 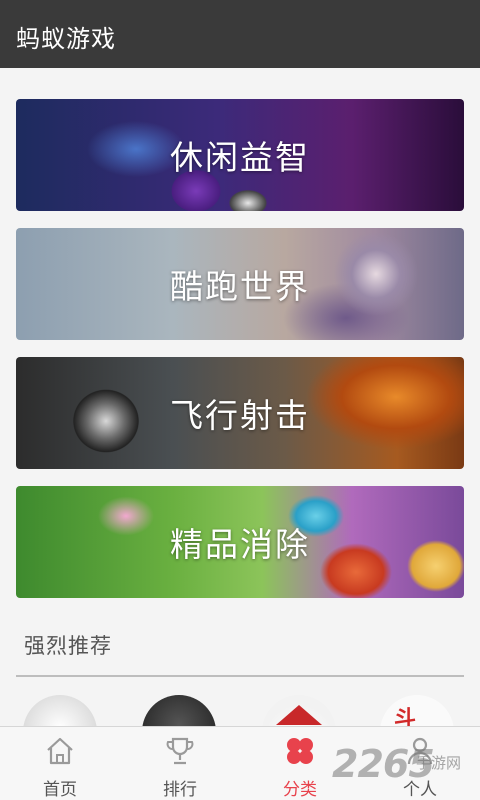 What do you see at coordinates (299, 715) in the screenshot?
I see `app-icon-art` at bounding box center [299, 715].